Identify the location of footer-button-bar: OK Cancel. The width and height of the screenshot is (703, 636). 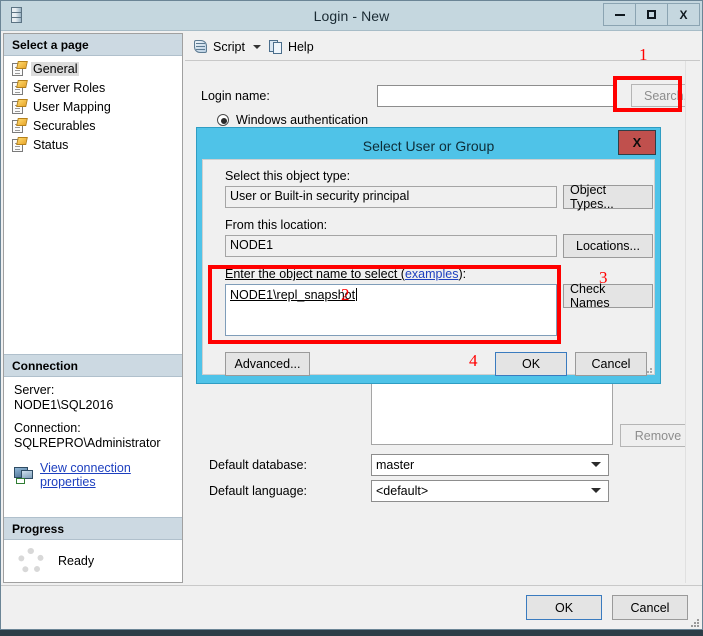
(351, 607).